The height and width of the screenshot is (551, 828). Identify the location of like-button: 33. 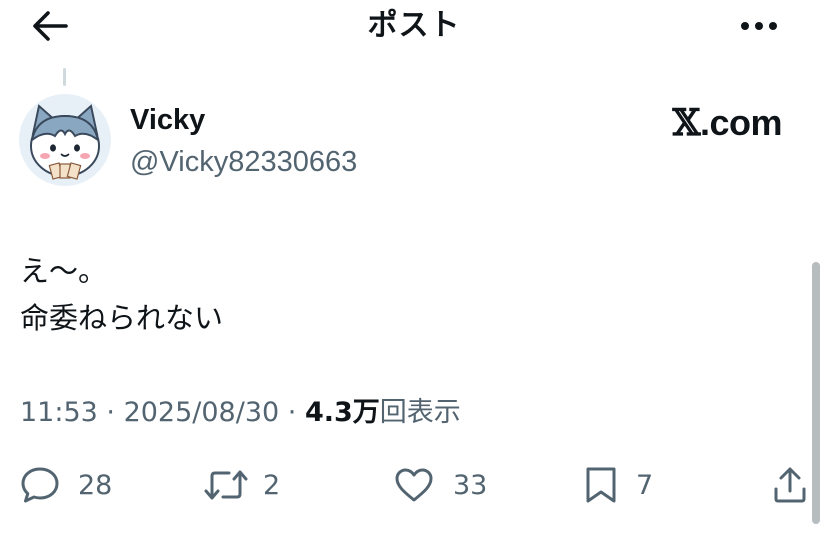
(440, 485).